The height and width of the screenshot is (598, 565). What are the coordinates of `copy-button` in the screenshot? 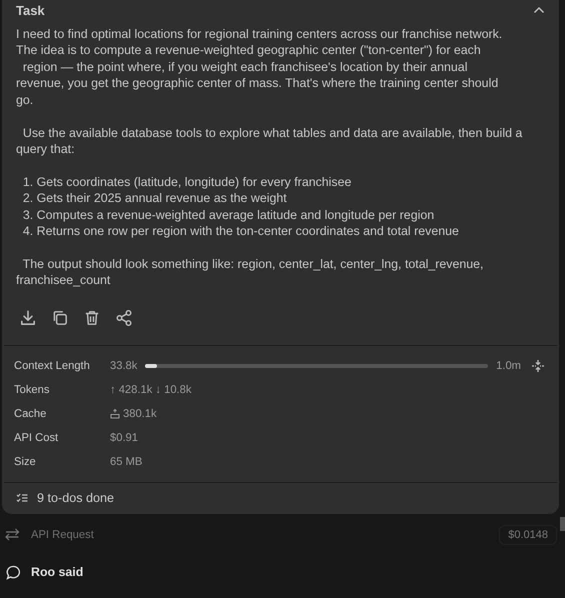 It's located at (60, 317).